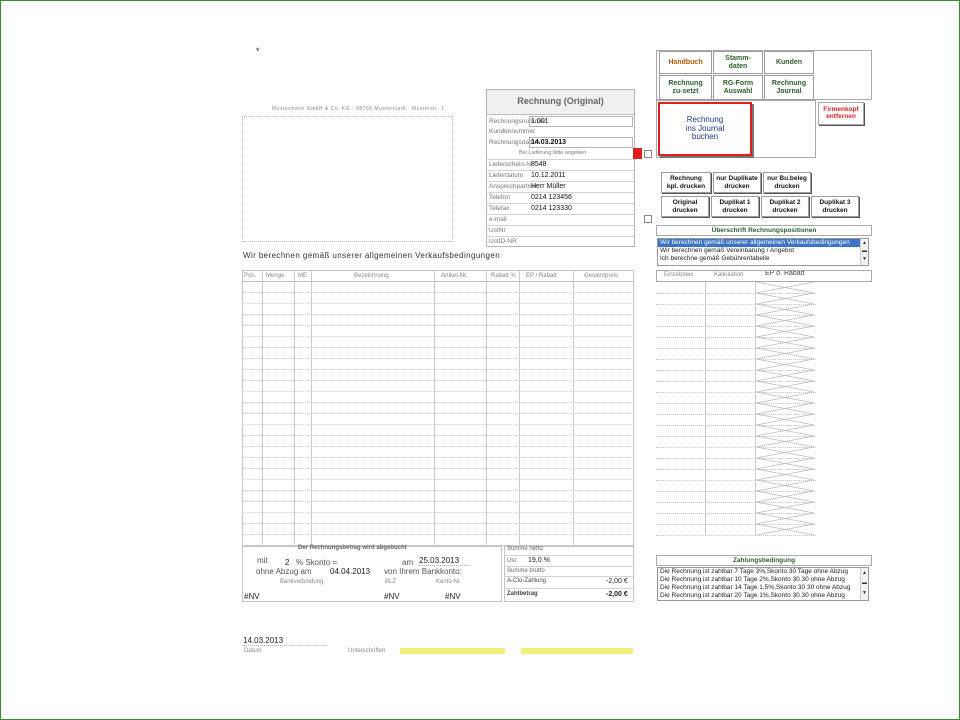 Image resolution: width=960 pixels, height=720 pixels. I want to click on print-original-button: Original drucken, so click(685, 206).